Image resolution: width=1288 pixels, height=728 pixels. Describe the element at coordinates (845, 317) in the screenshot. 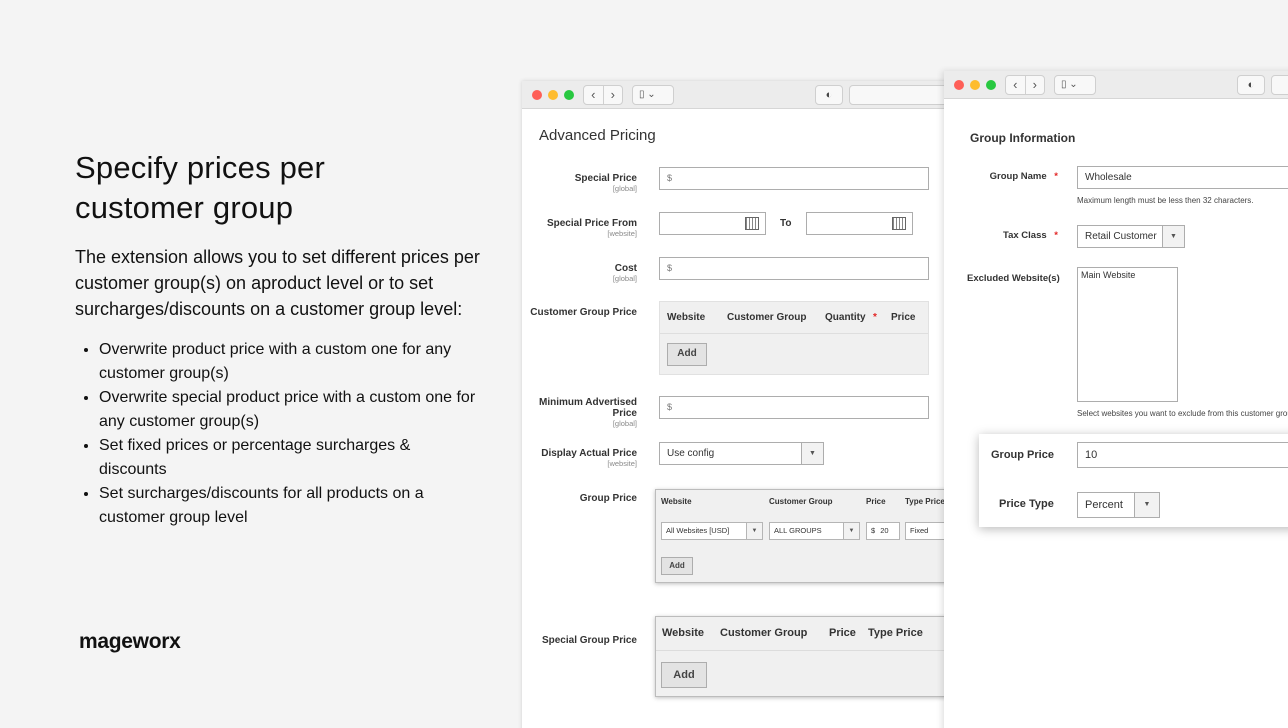

I see `column-header: Quantity` at that location.